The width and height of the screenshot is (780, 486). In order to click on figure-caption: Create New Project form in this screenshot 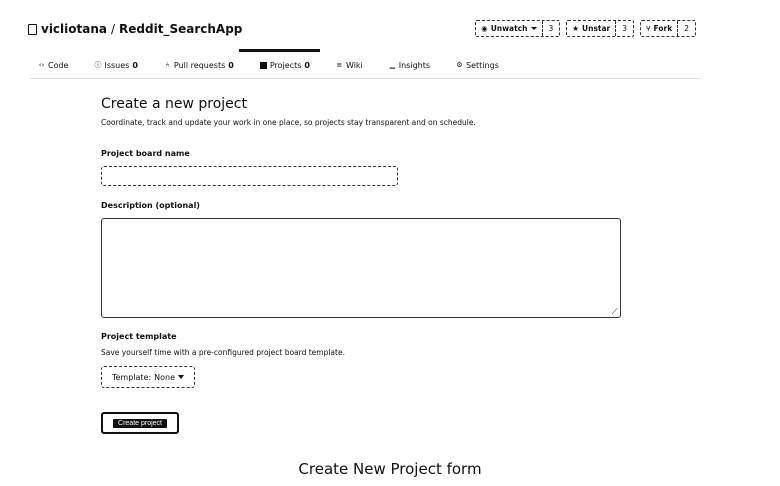, I will do `click(390, 469)`.